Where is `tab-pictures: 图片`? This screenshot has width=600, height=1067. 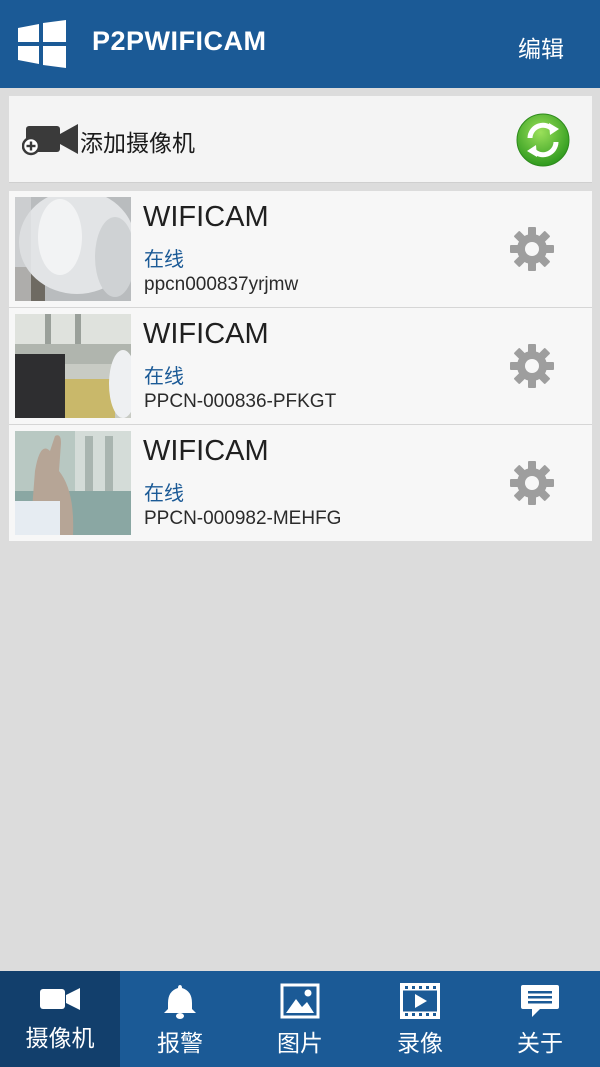 tab-pictures: 图片 is located at coordinates (300, 1019).